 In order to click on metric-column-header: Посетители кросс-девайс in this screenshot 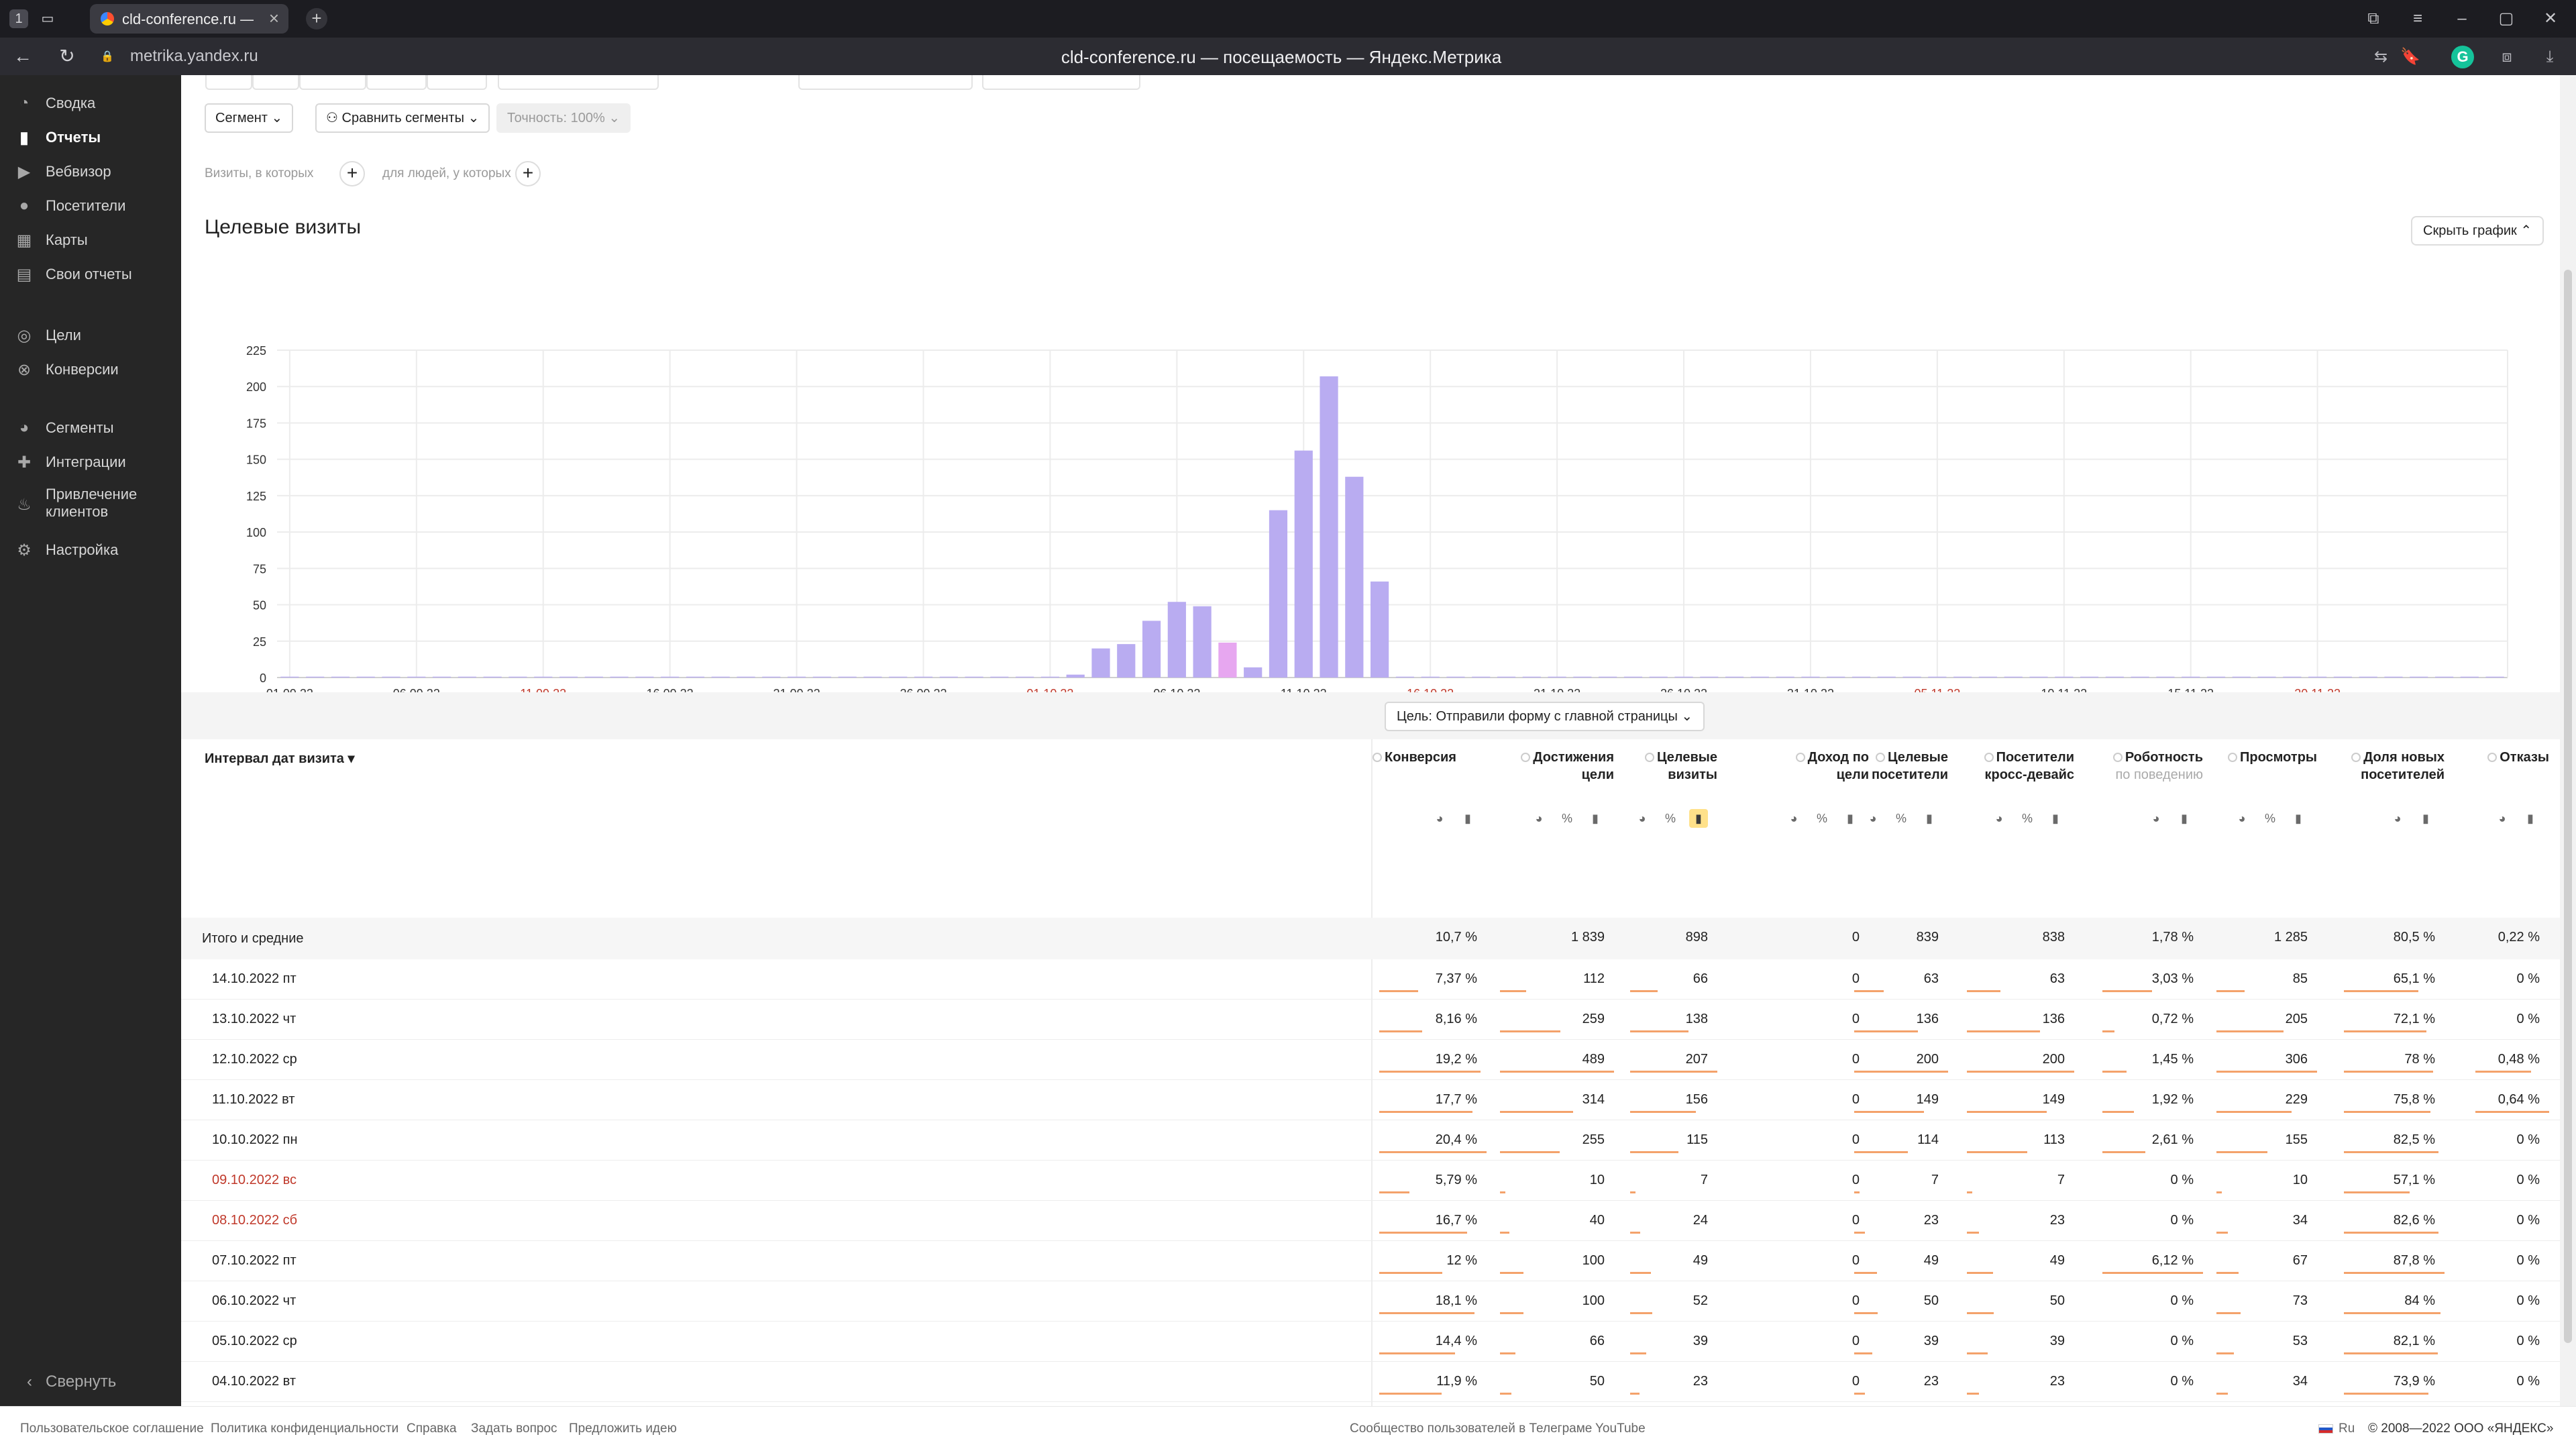, I will do `click(2017, 766)`.